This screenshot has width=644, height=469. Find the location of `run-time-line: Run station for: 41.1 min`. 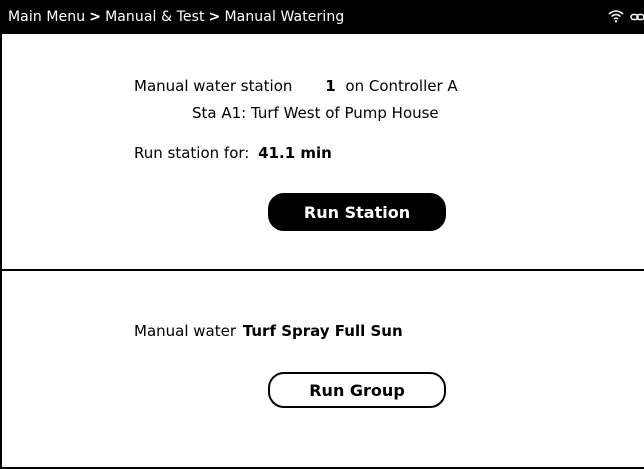

run-time-line: Run station for: 41.1 min is located at coordinates (233, 153).